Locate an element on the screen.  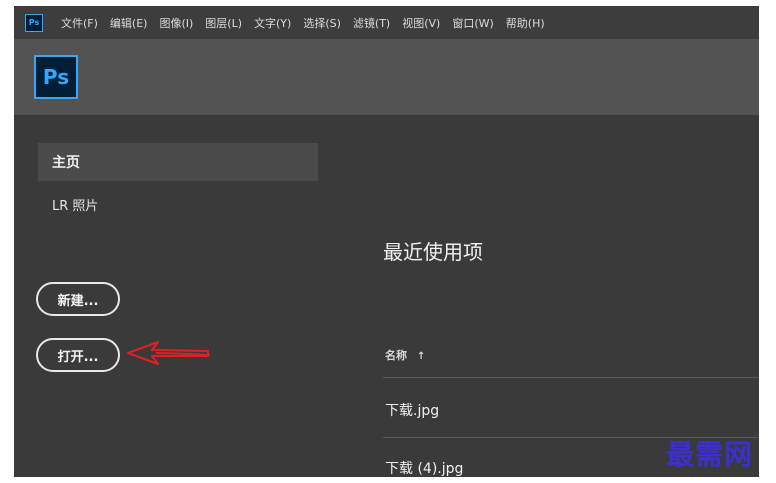
menu-file: 文件(F) is located at coordinates (79, 23).